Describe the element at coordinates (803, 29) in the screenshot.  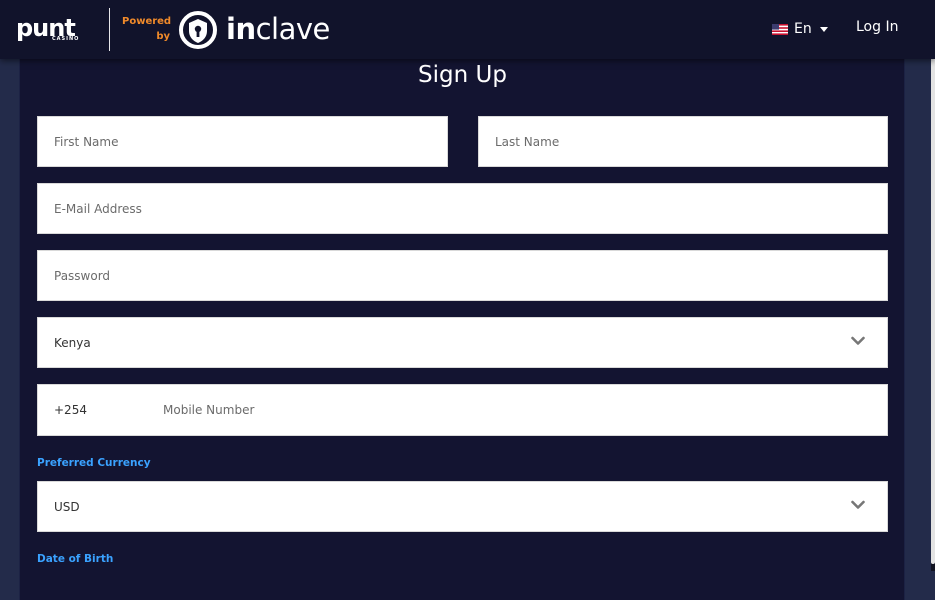
I see `language-label: En` at that location.